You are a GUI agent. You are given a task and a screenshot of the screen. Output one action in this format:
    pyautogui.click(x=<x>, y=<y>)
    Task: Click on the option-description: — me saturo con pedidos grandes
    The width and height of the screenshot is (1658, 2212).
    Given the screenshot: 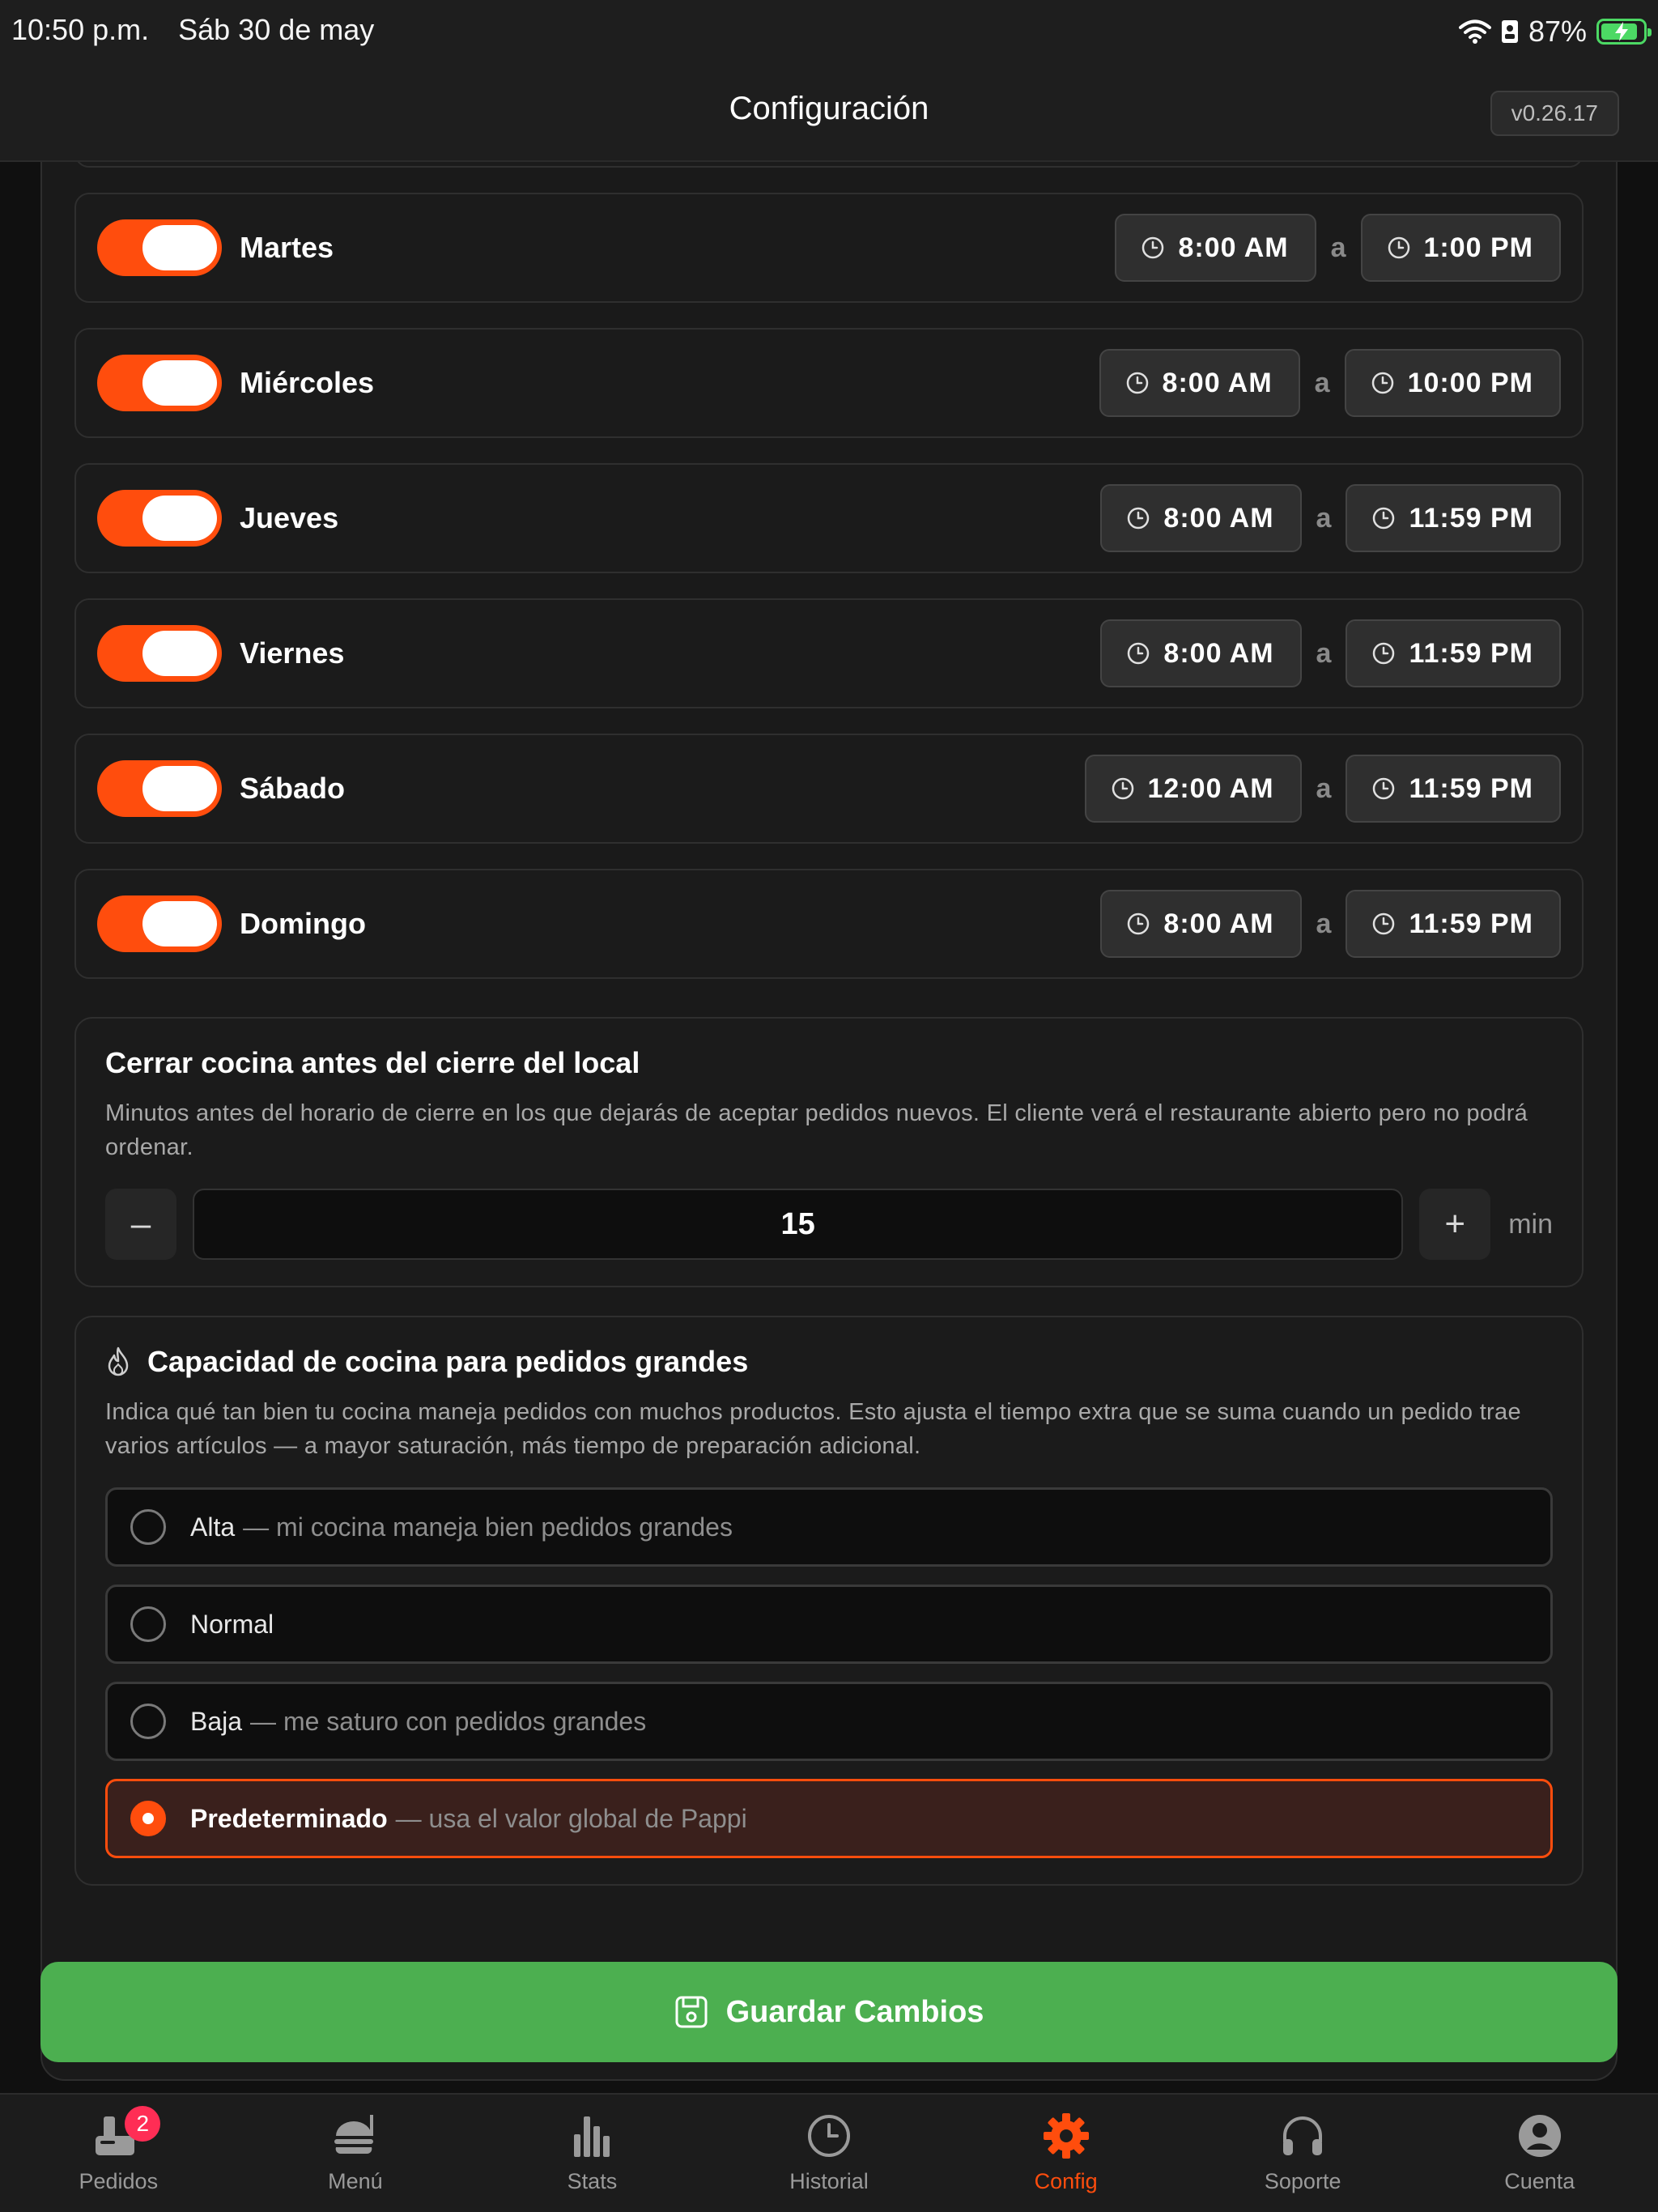 What is the action you would take?
    pyautogui.click(x=448, y=1721)
    